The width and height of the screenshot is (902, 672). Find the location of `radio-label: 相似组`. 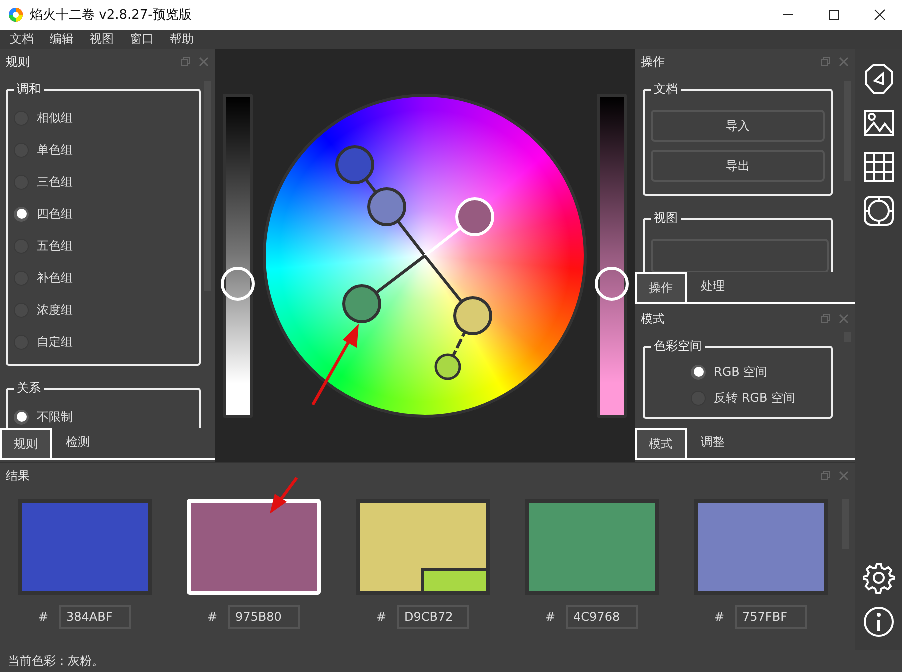

radio-label: 相似组 is located at coordinates (55, 118).